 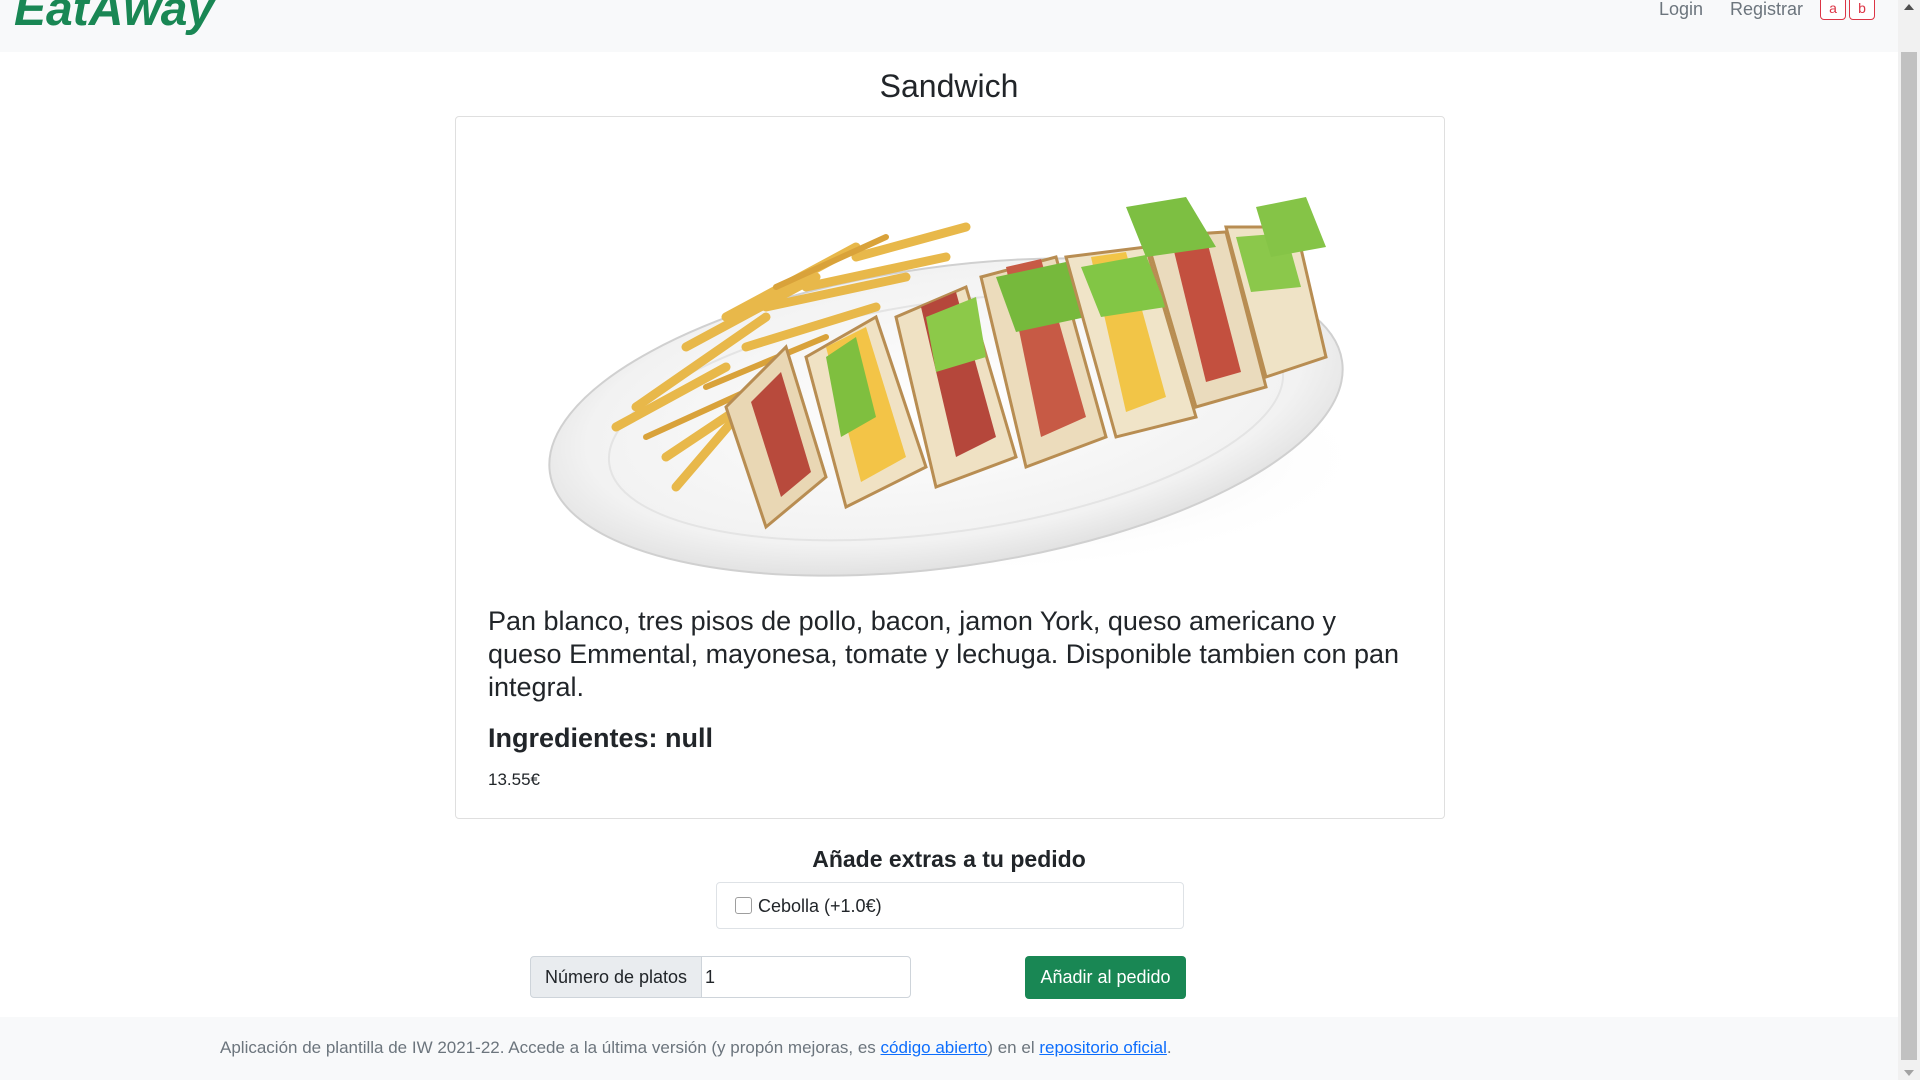 What do you see at coordinates (1909, 556) in the screenshot?
I see `scroll-thumb` at bounding box center [1909, 556].